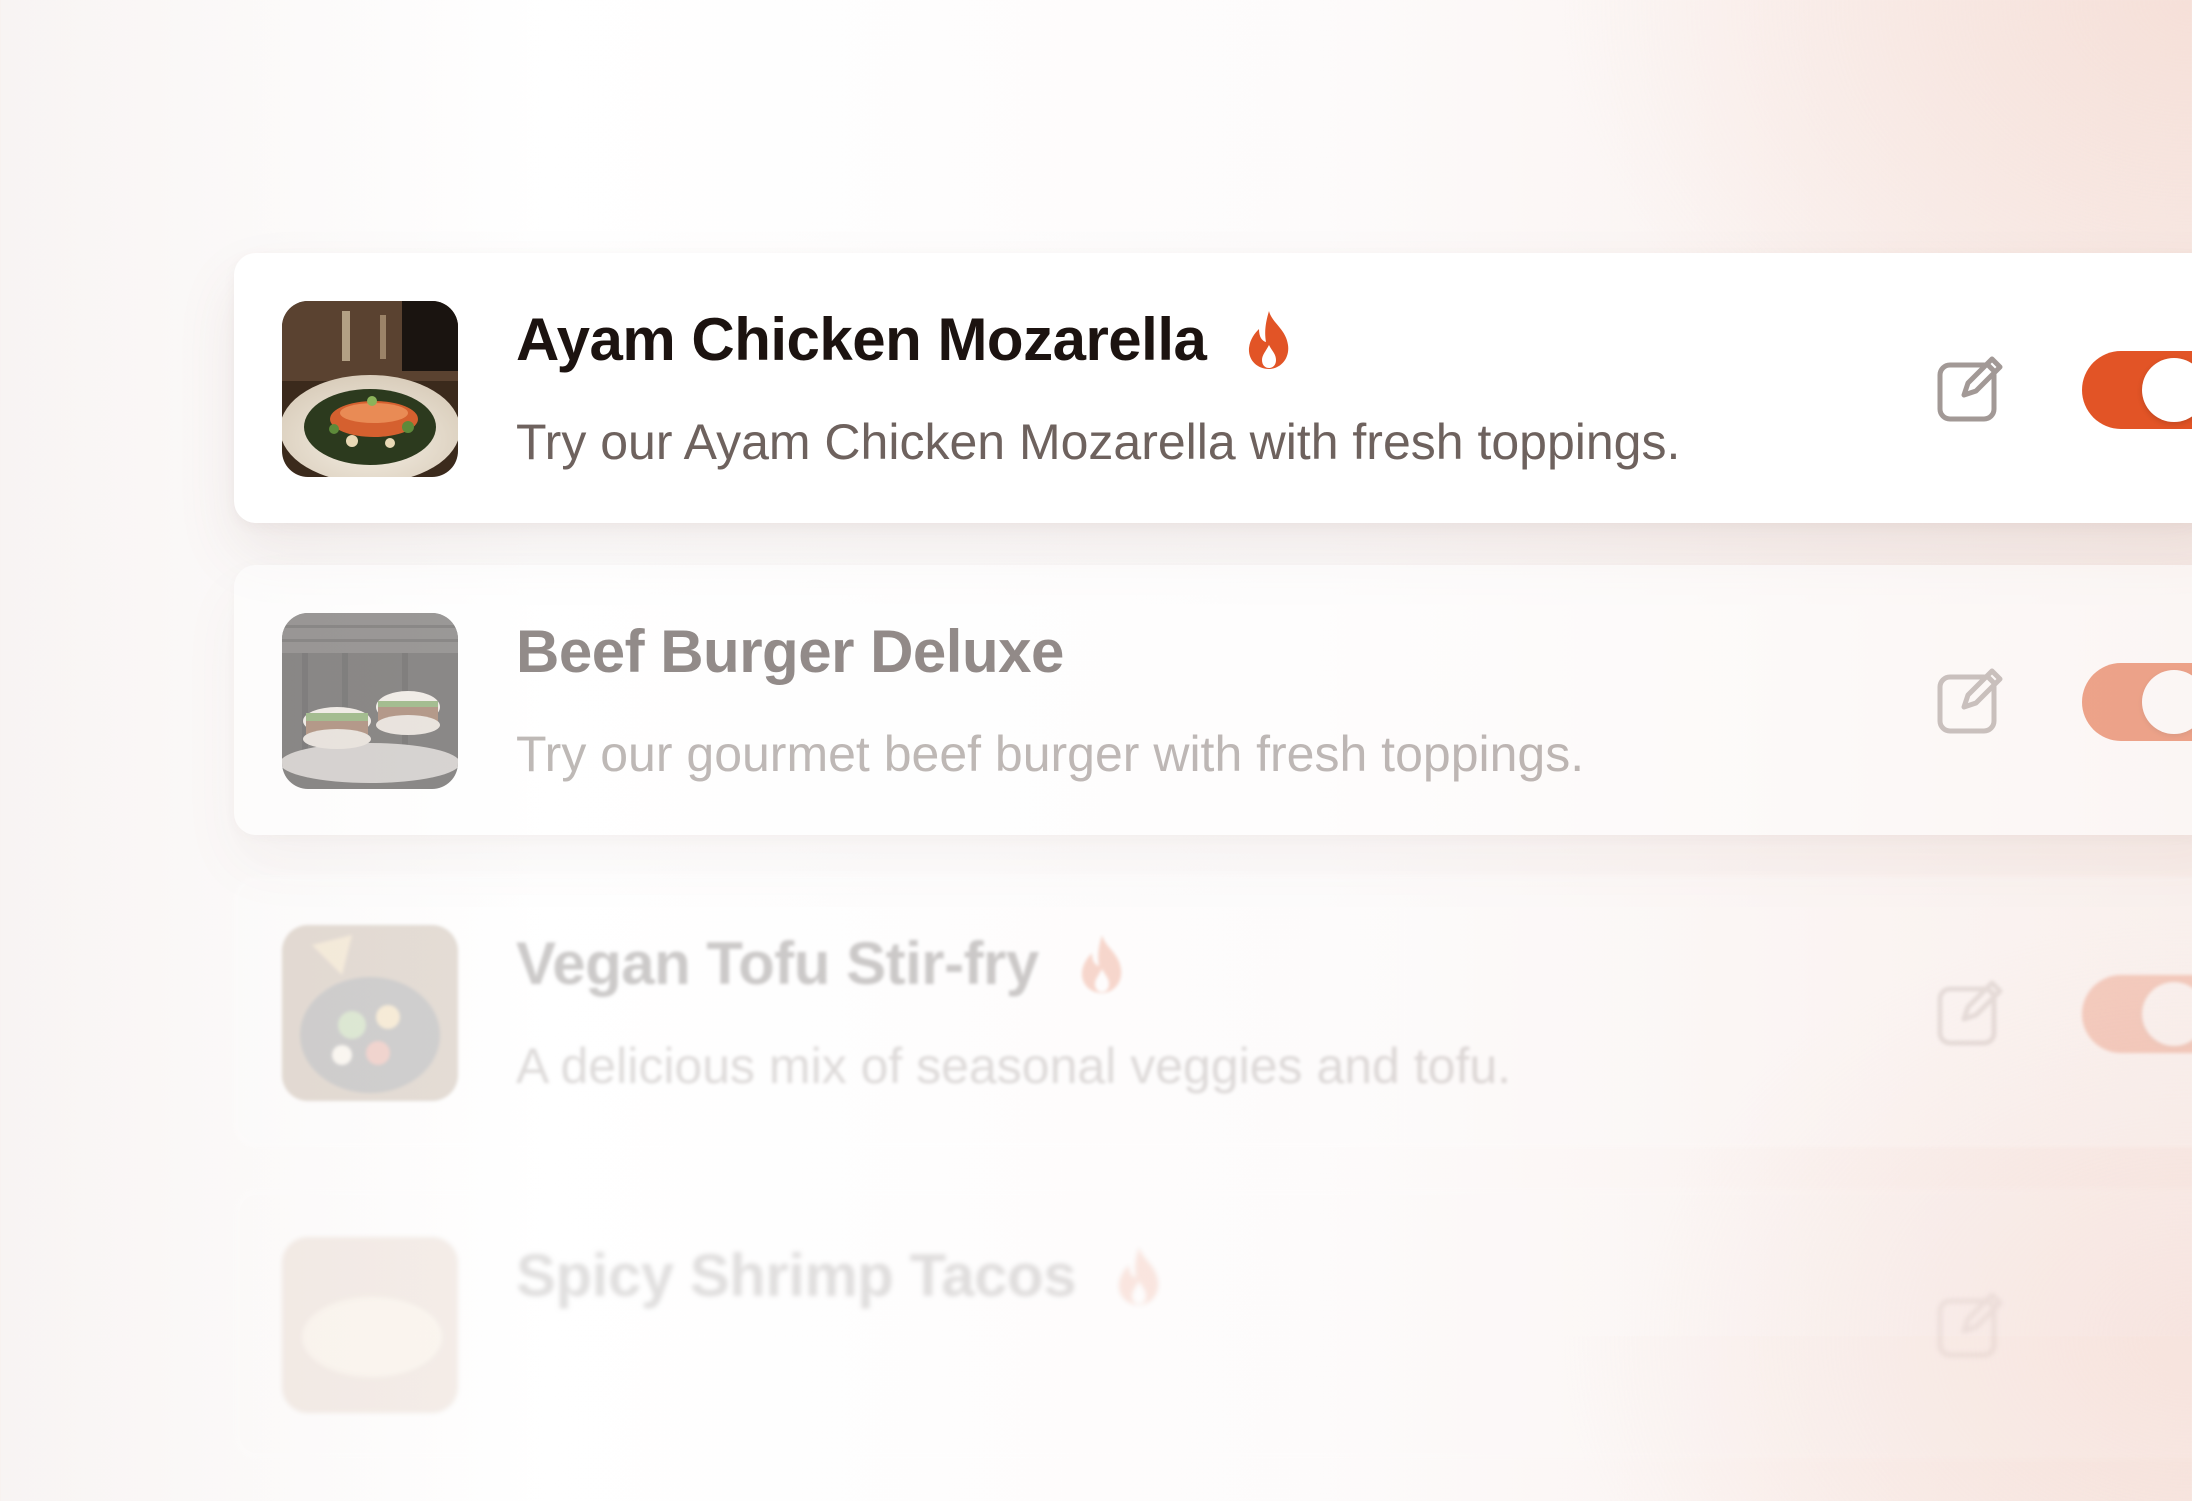  What do you see at coordinates (861, 339) in the screenshot?
I see `menu-item-title: Ayam Chicken Mozarella` at bounding box center [861, 339].